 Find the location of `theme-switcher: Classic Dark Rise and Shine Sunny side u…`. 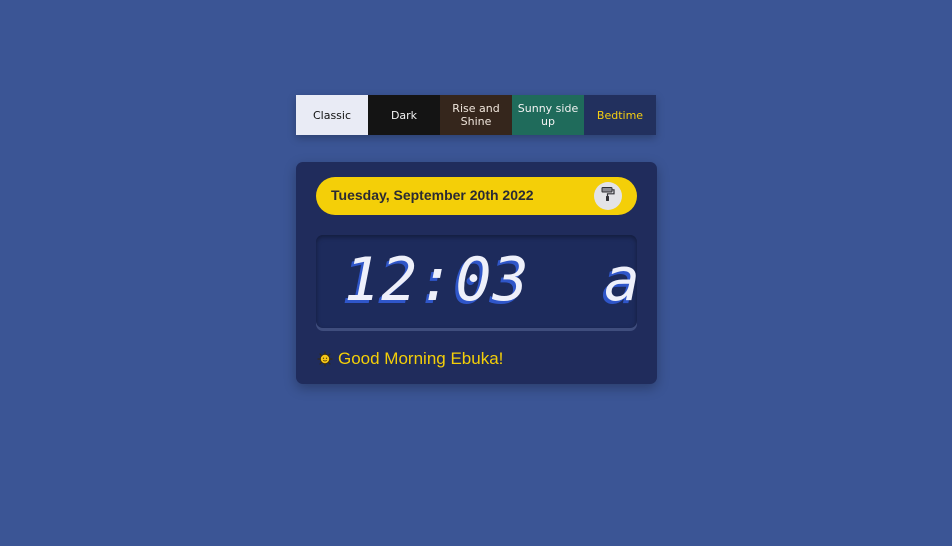

theme-switcher: Classic Dark Rise and Shine Sunny side u… is located at coordinates (476, 115).